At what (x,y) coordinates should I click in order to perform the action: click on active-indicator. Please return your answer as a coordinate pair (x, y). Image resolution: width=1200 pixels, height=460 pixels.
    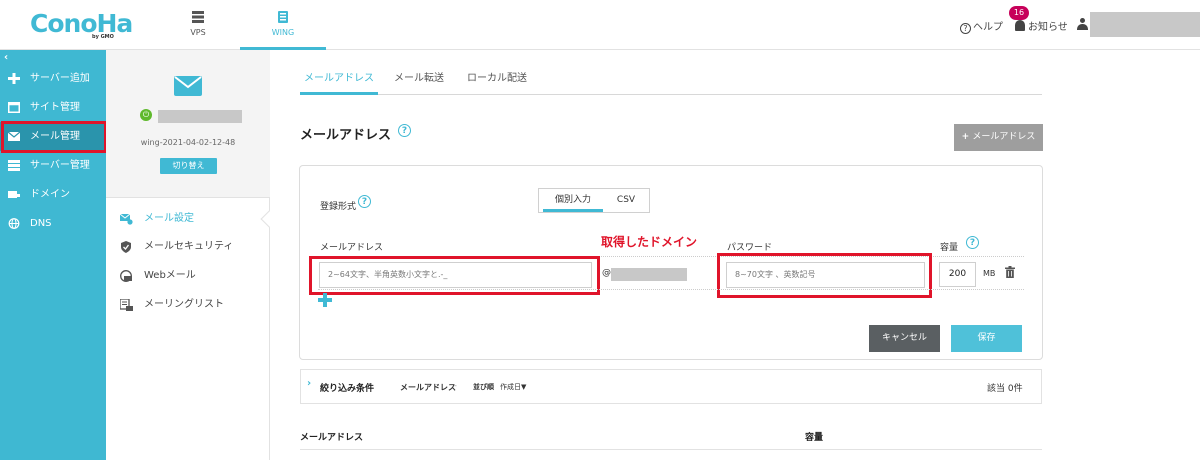
    Looking at the image, I should click on (269, 219).